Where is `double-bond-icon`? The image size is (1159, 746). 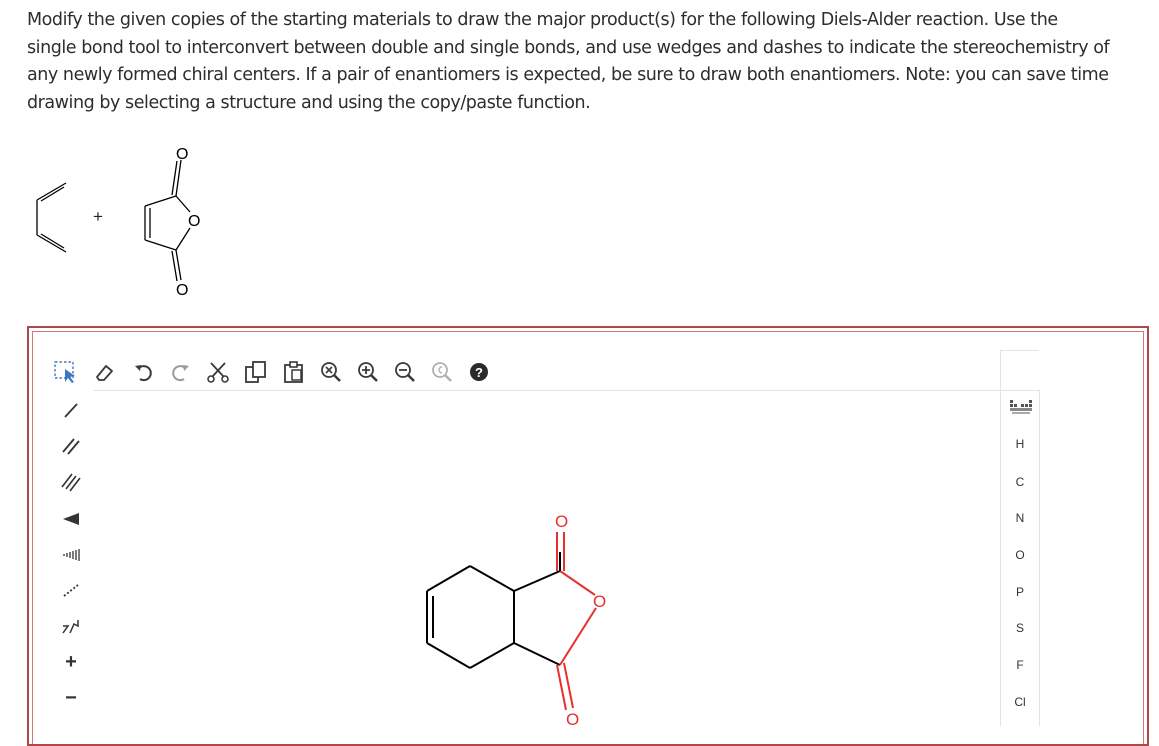 double-bond-icon is located at coordinates (71, 446).